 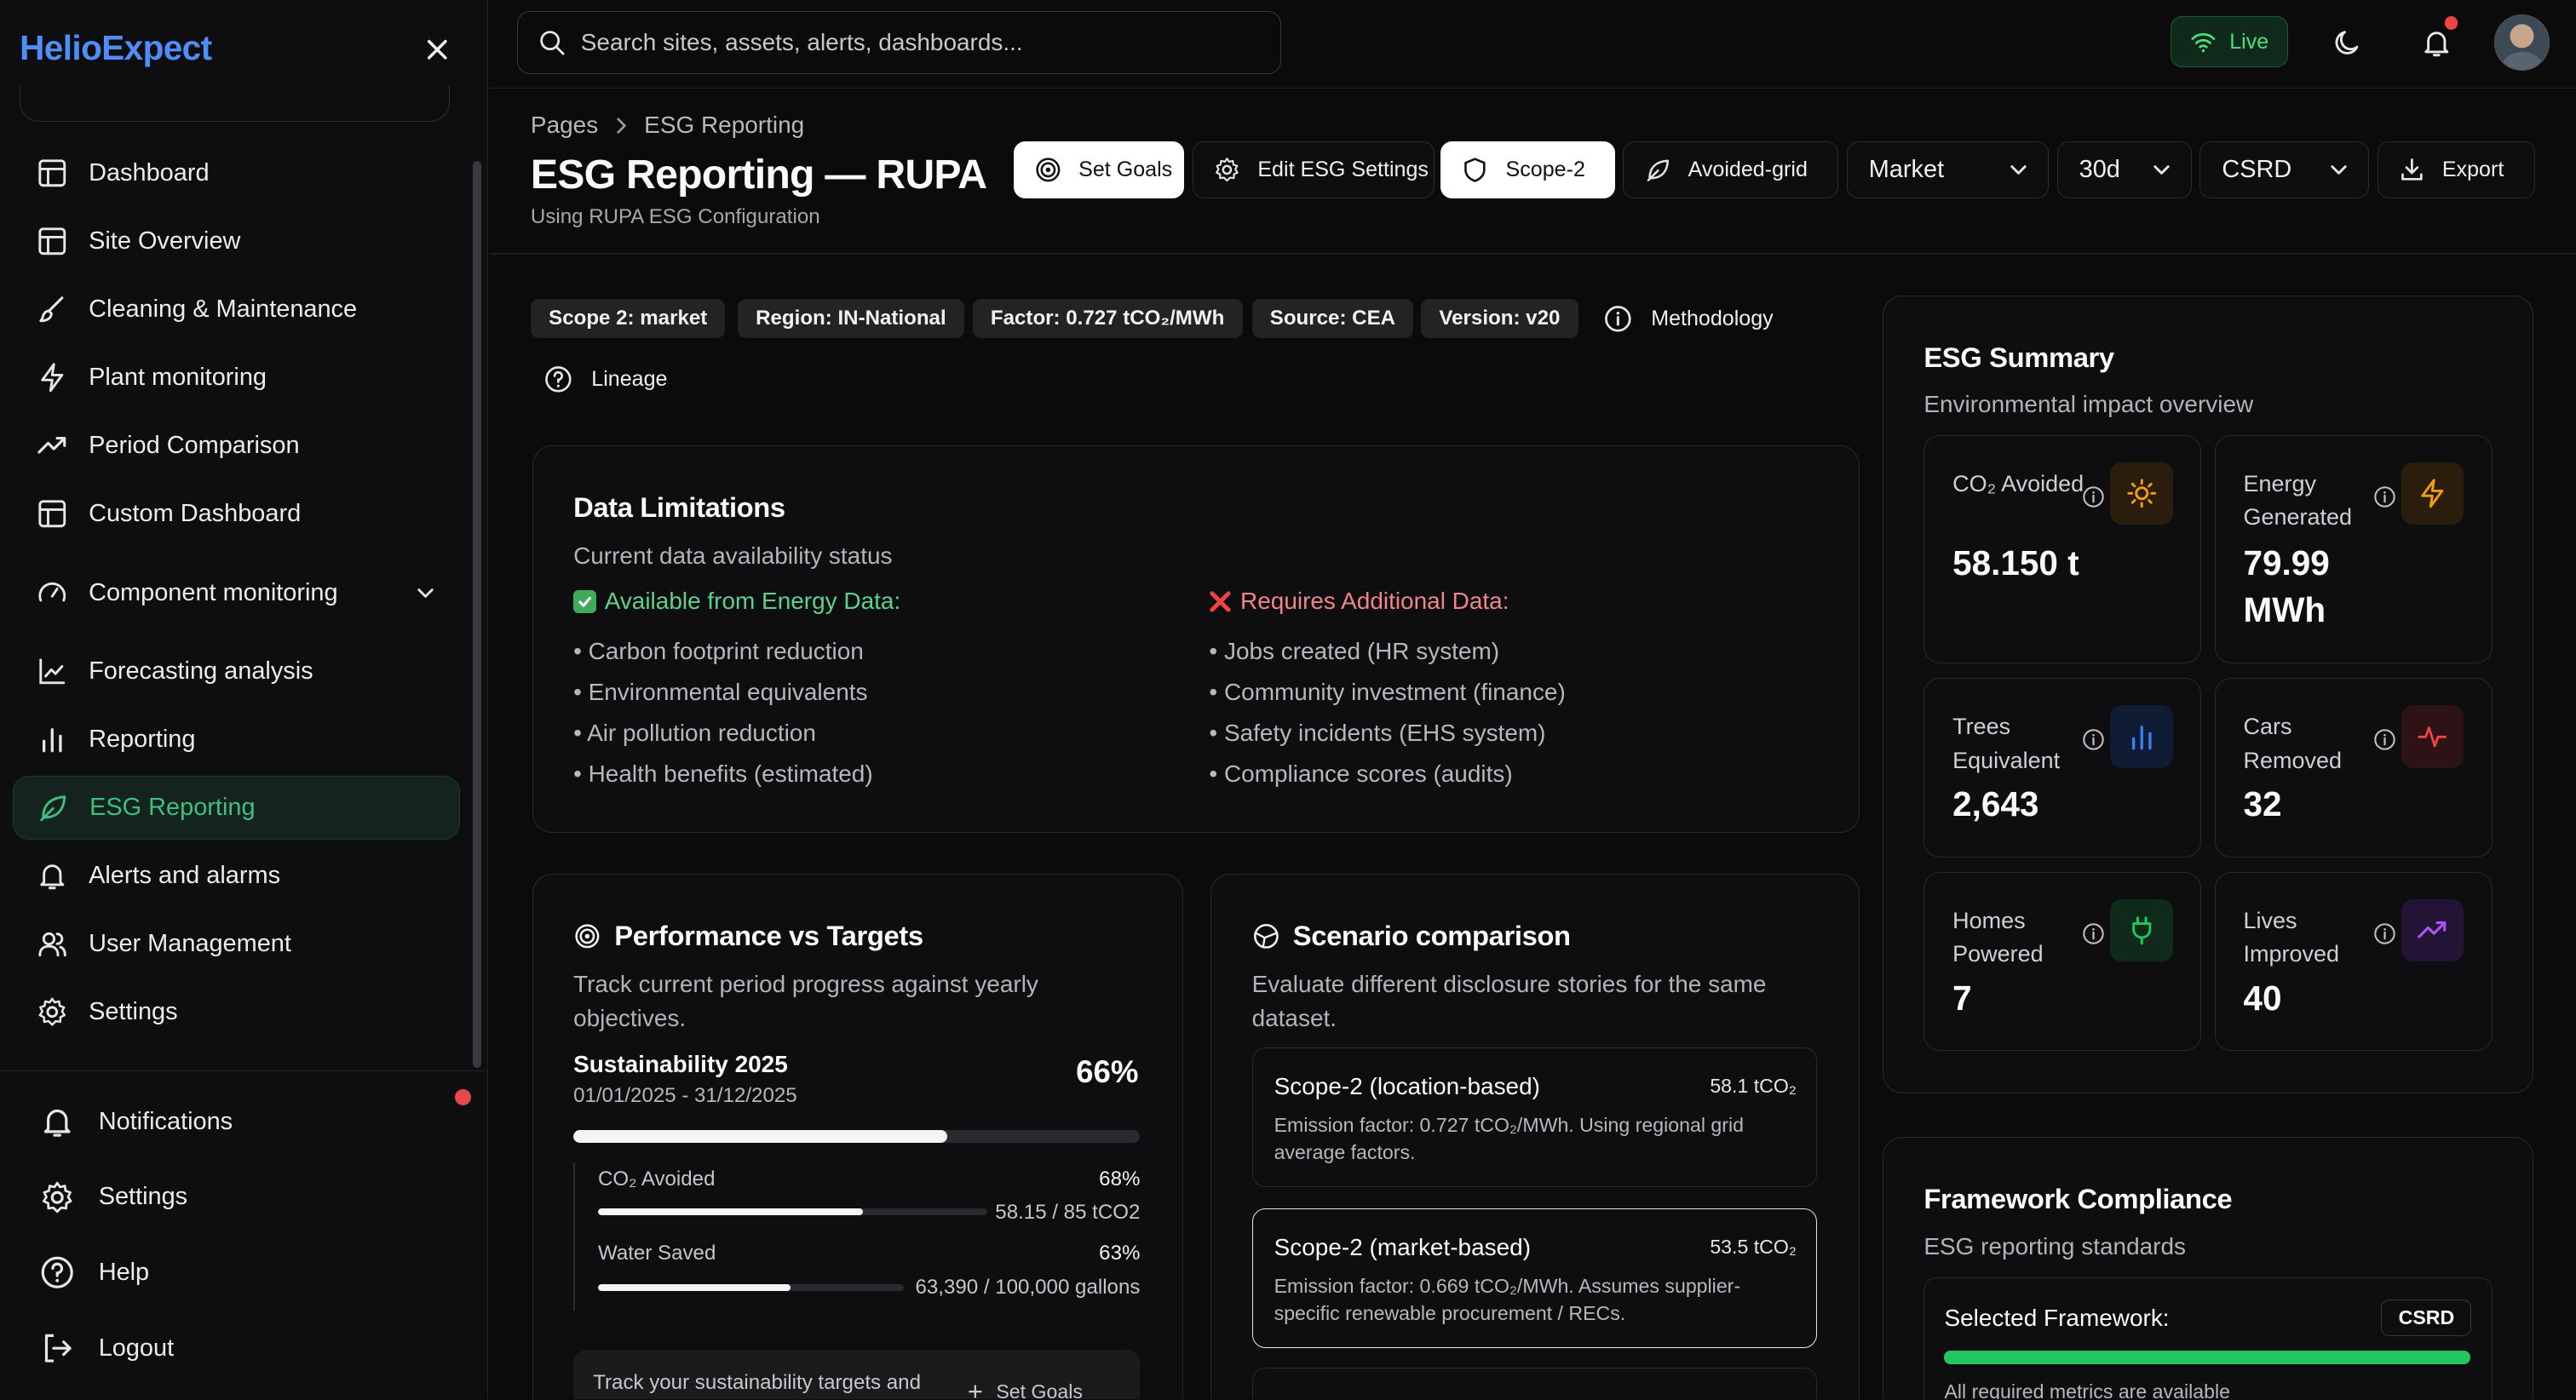 I want to click on methodology-label: Methodology, so click(x=1713, y=318).